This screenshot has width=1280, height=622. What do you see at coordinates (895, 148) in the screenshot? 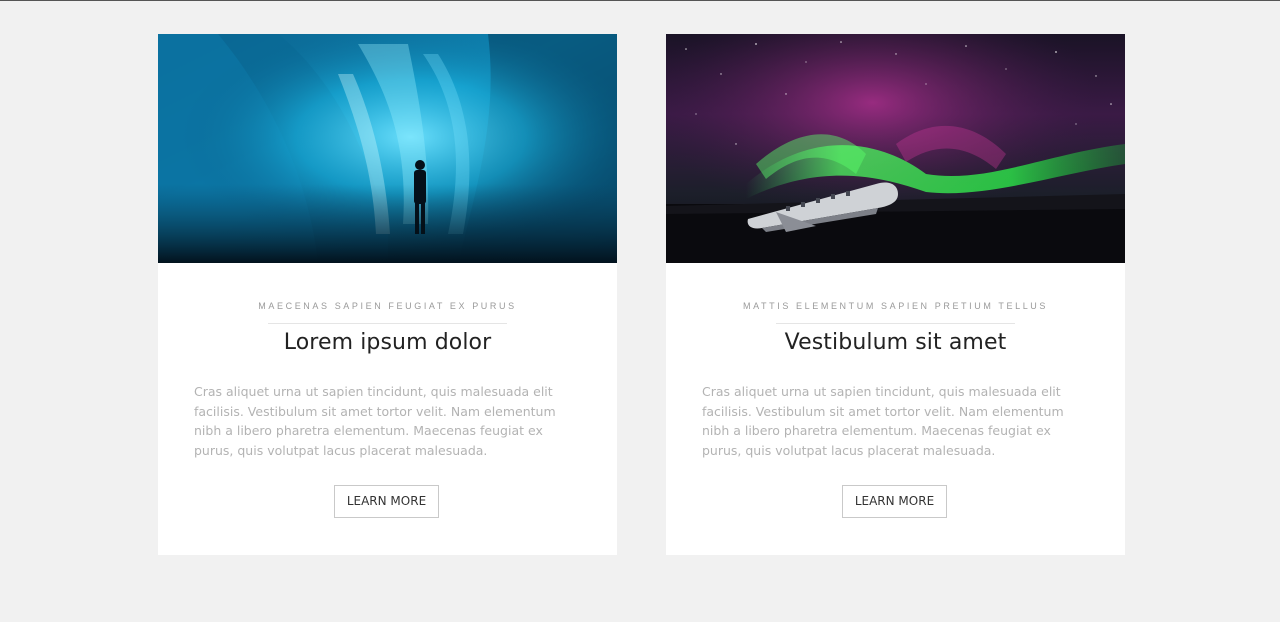
I see `aurora-plane-image` at bounding box center [895, 148].